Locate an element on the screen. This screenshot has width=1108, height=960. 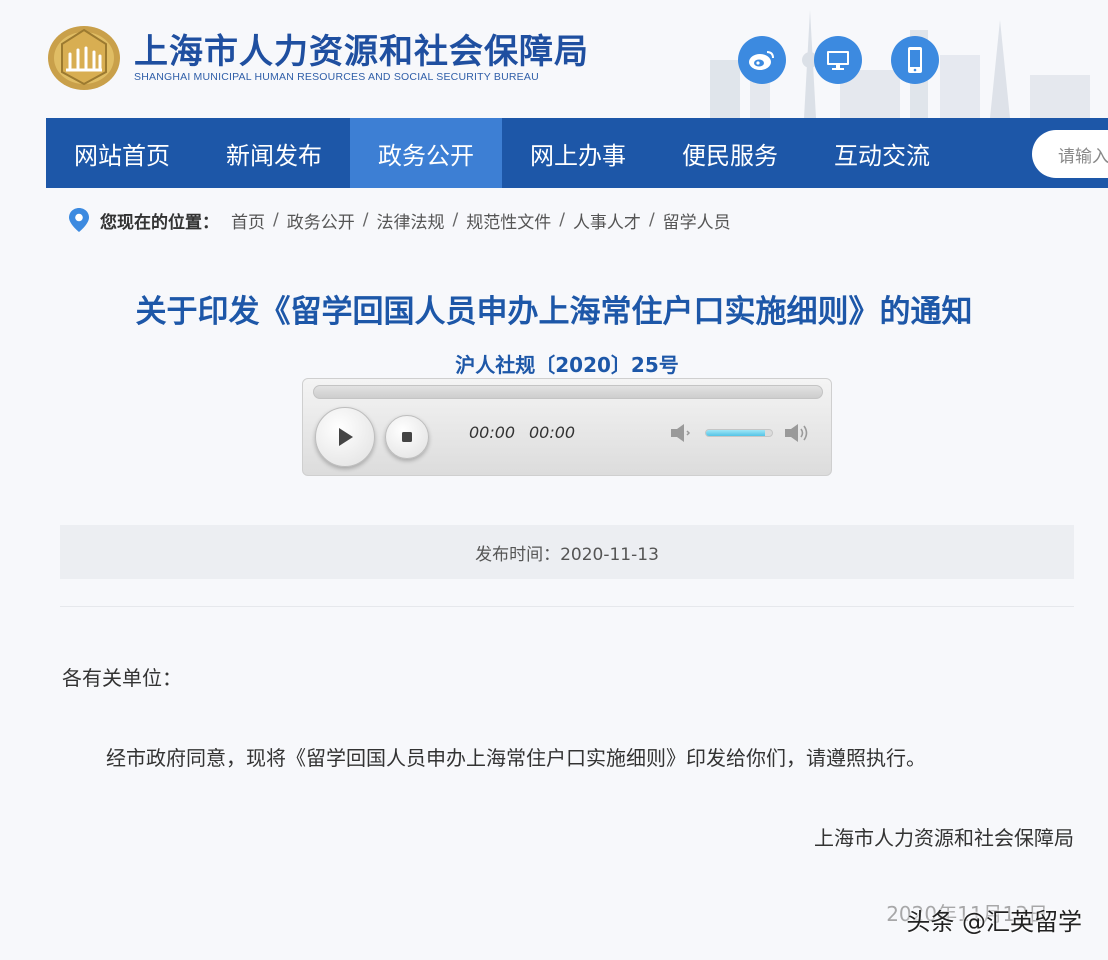
location-pin-icon is located at coordinates (79, 220).